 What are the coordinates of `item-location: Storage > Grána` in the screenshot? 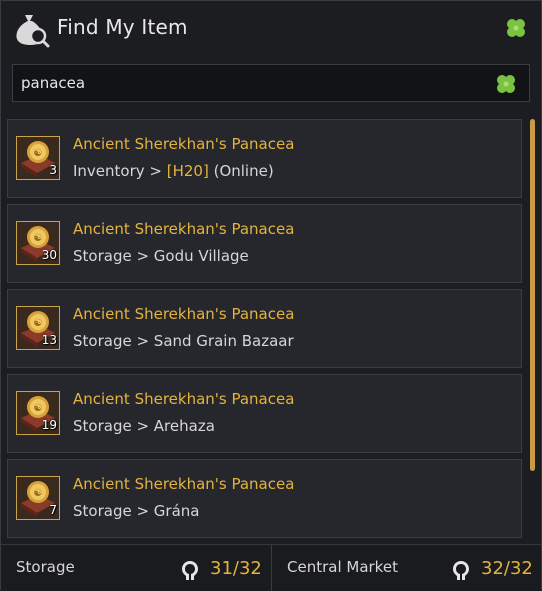 It's located at (136, 511).